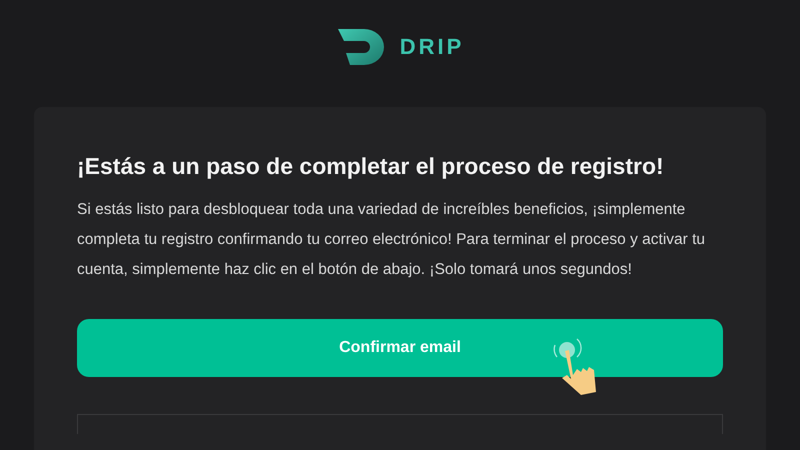 This screenshot has height=450, width=800. What do you see at coordinates (432, 47) in the screenshot?
I see `logo-text: DRIP` at bounding box center [432, 47].